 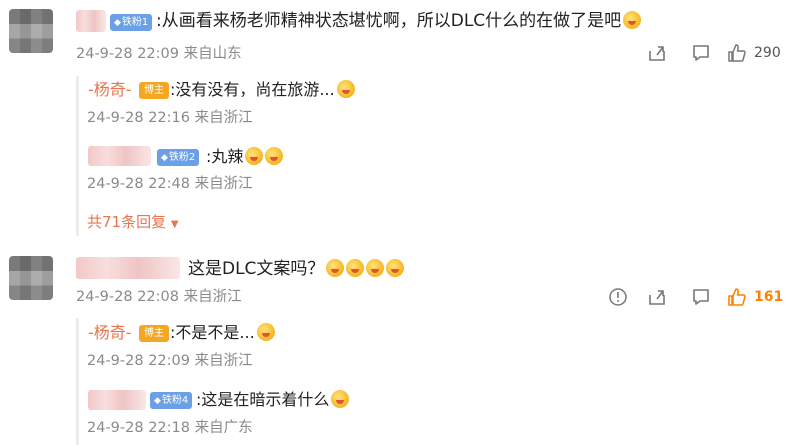 I want to click on fan-badge: ◆铁粉4, so click(x=171, y=400).